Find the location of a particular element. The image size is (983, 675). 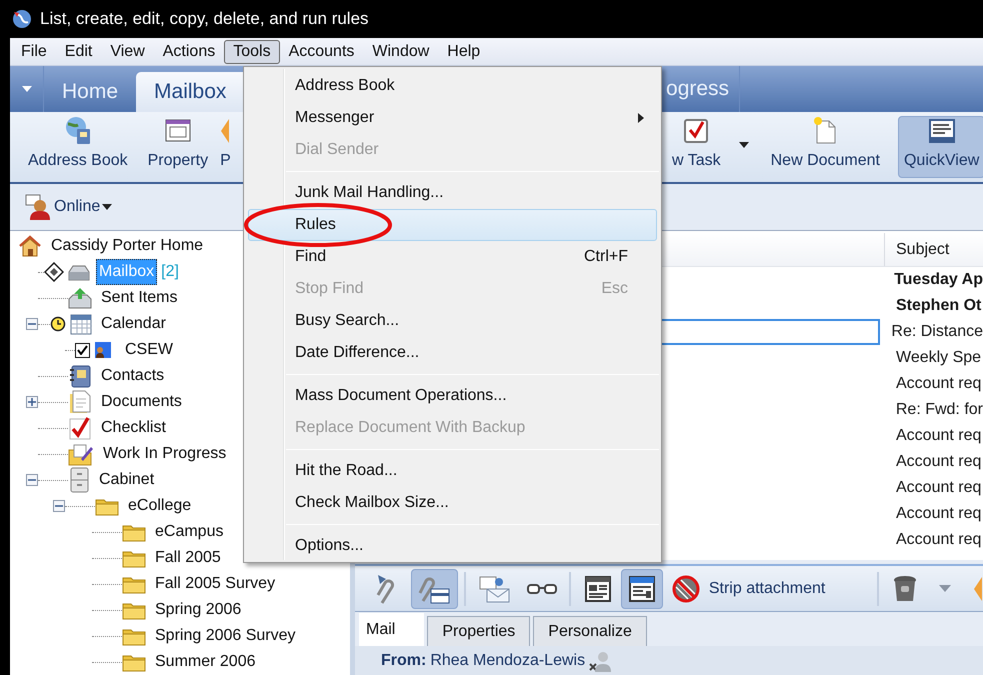

trash-icon is located at coordinates (905, 589).